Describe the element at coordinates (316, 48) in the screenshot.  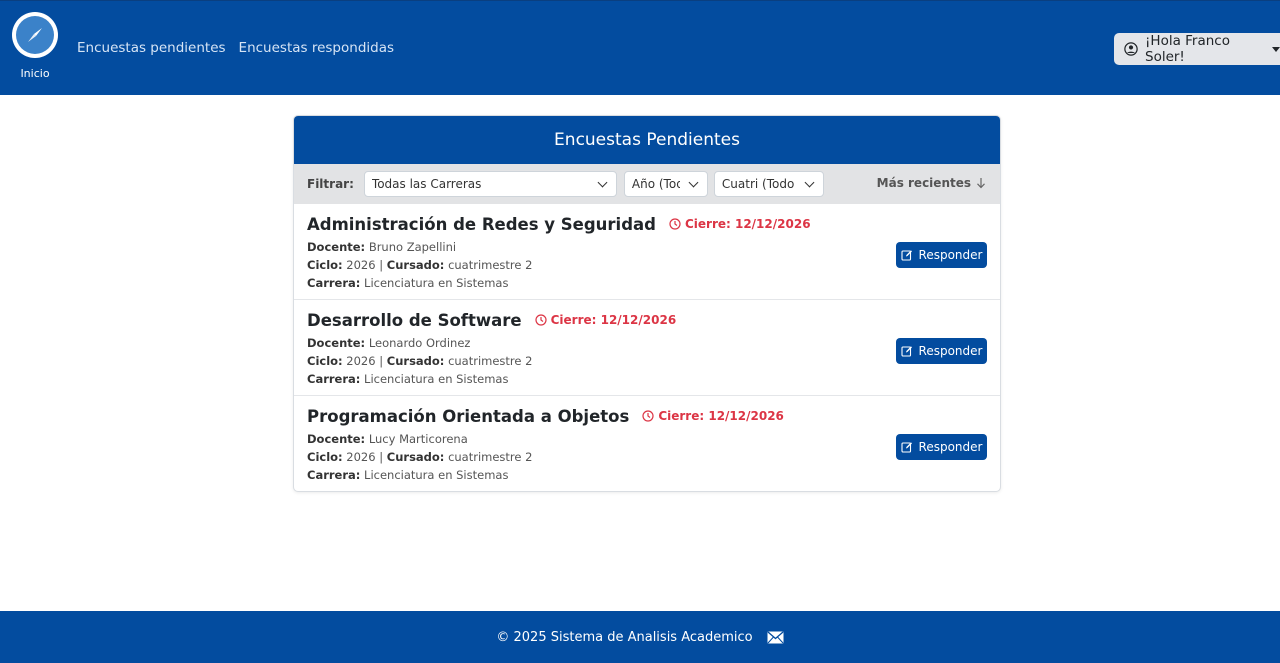
I see `nav-encuestas-respondidas: Encuestas respondidas` at that location.